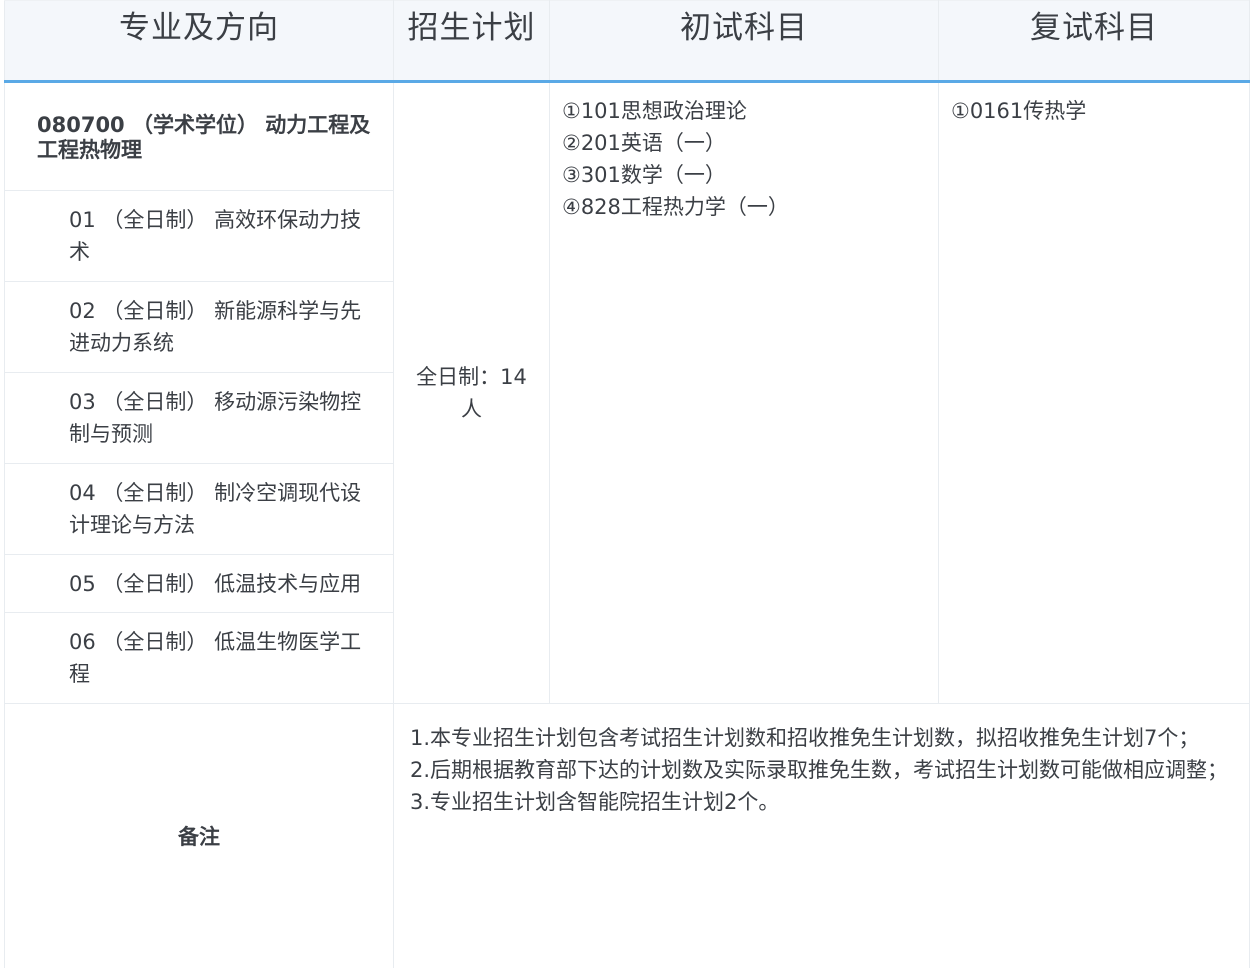 The width and height of the screenshot is (1254, 968). What do you see at coordinates (1094, 41) in the screenshot?
I see `header-retest-subjects: 复试科目` at bounding box center [1094, 41].